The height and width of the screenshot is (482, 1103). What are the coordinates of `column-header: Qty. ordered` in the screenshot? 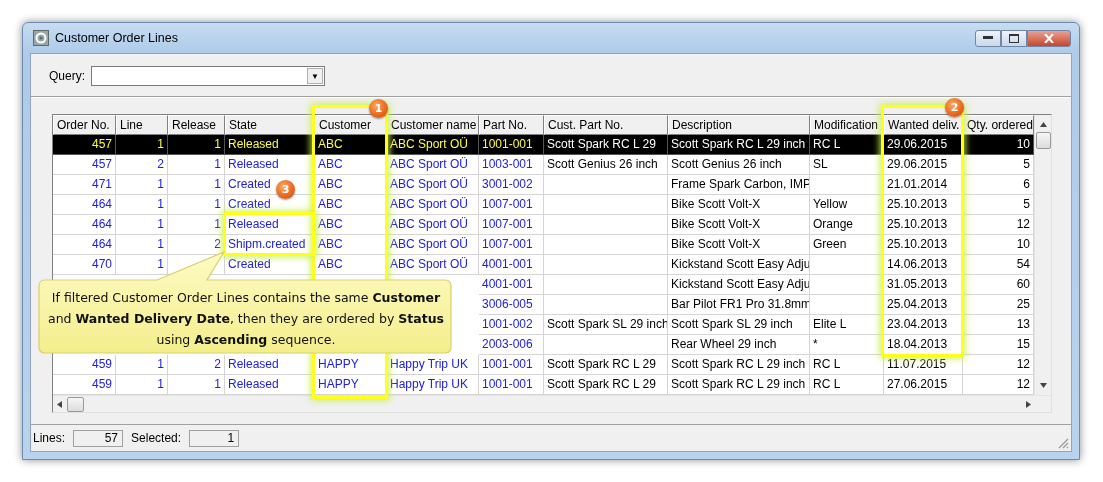 It's located at (998, 125).